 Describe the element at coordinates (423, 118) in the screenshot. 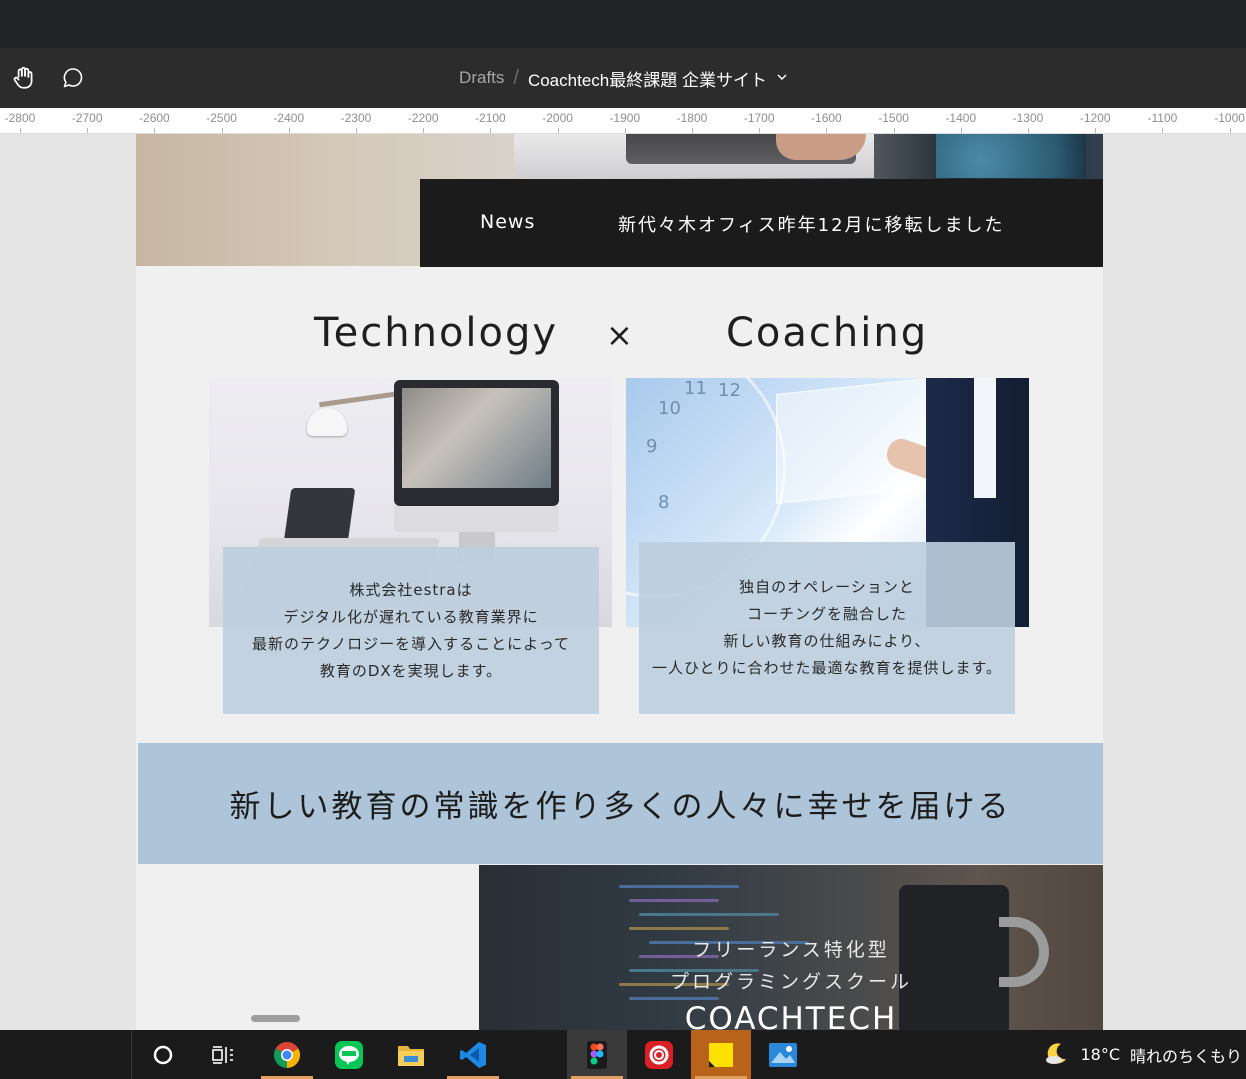

I see `ruler-tick-label: -2200` at that location.